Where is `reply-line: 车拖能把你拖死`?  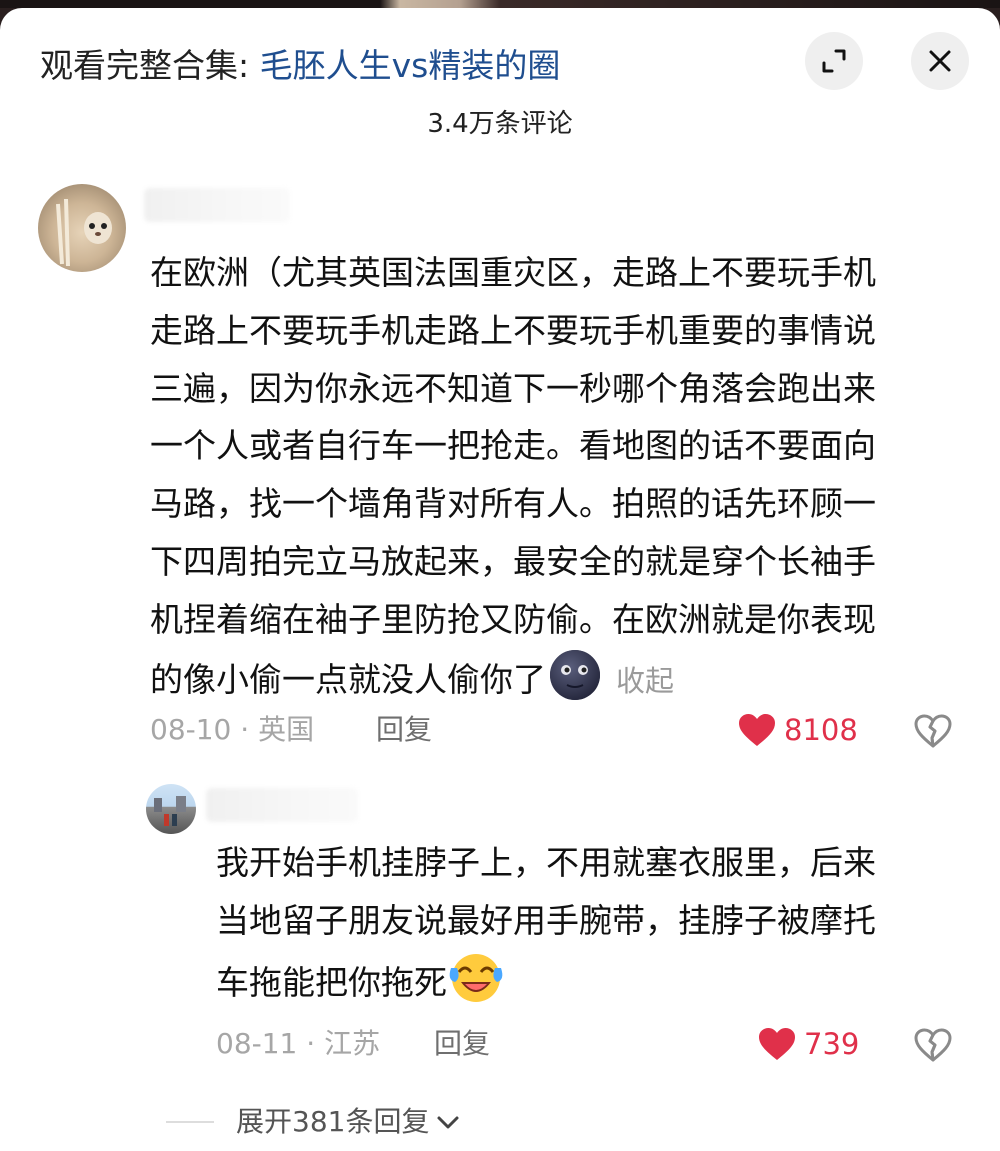 reply-line: 车拖能把你拖死 is located at coordinates (331, 982).